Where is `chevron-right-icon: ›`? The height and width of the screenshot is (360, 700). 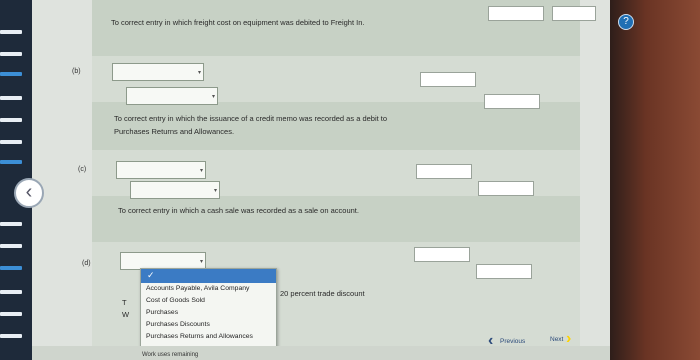 chevron-right-icon: › is located at coordinates (568, 339).